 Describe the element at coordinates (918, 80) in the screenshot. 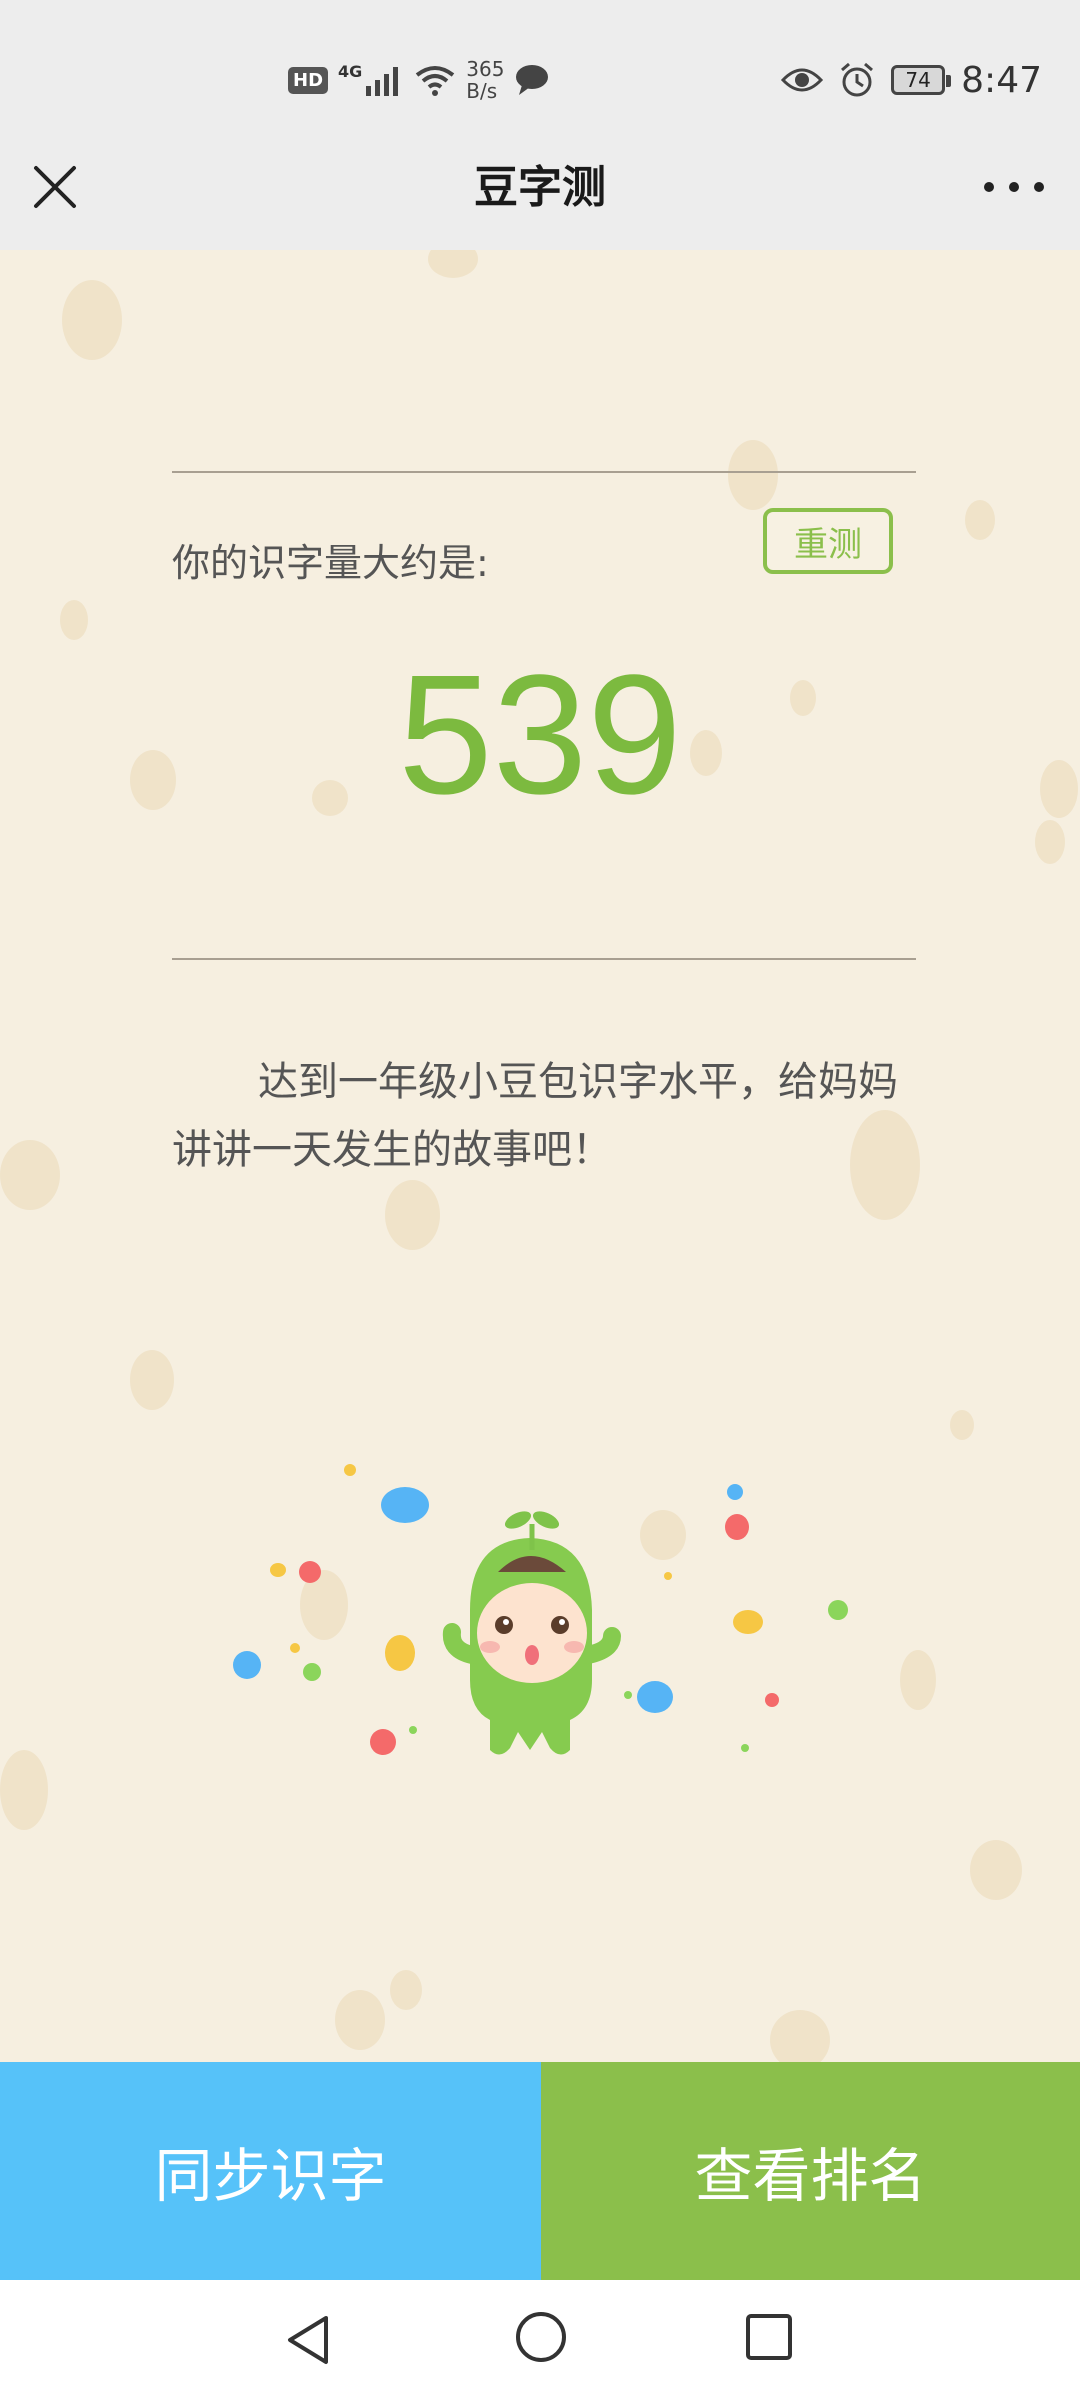

I see `battery-level: 74` at that location.